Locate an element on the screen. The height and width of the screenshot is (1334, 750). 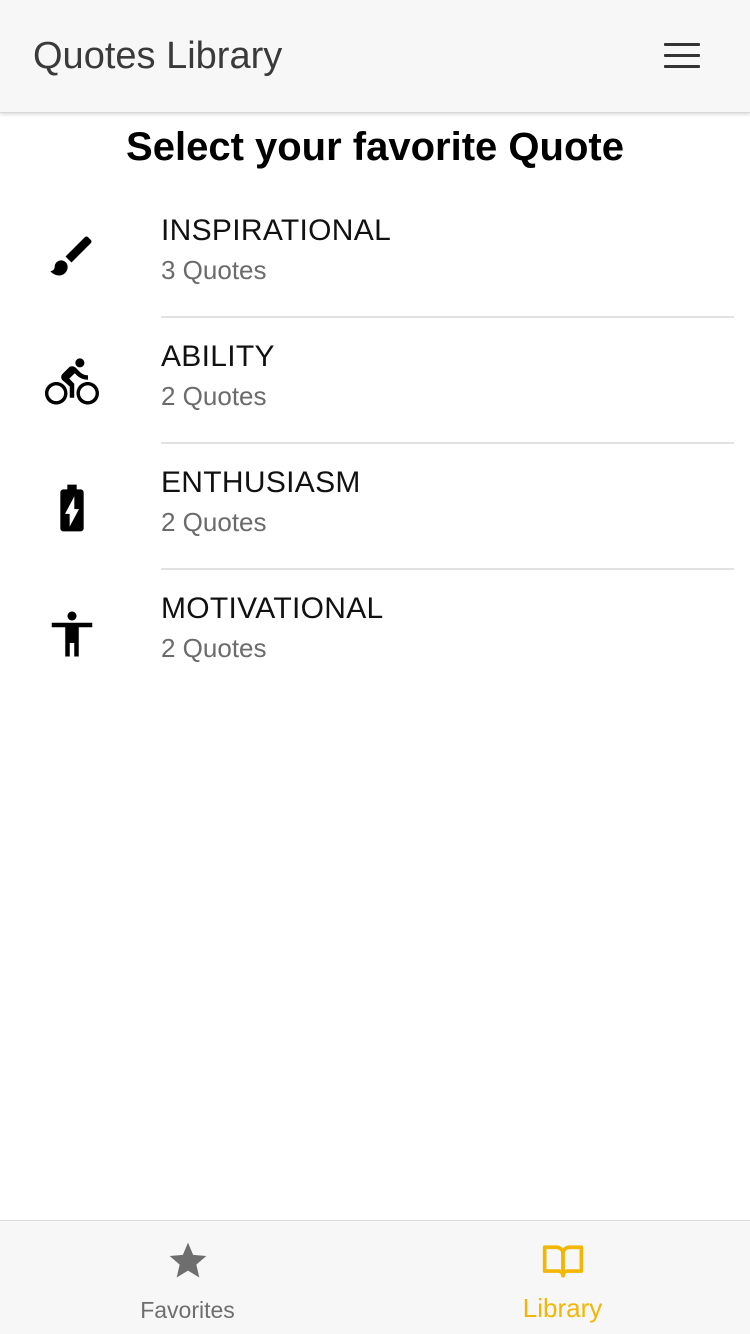
hamburger-menu-icon is located at coordinates (682, 56).